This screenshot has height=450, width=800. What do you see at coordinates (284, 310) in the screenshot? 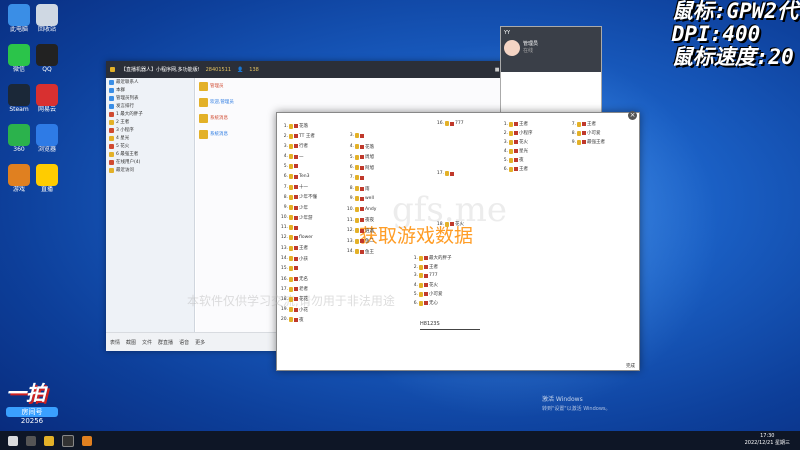
I see `rank-number: 19.` at bounding box center [284, 310].